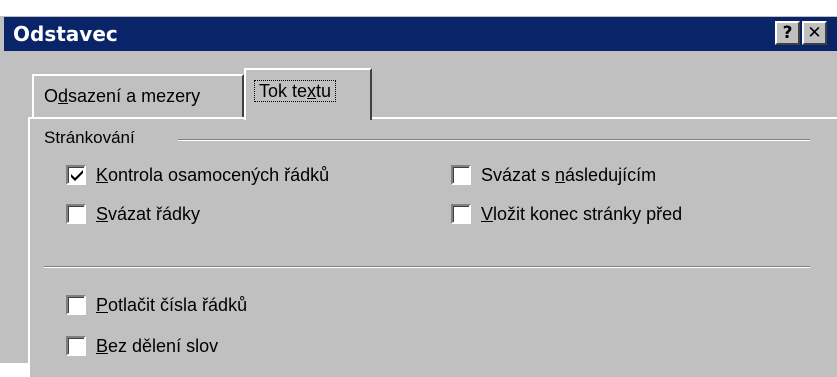  I want to click on checkbox-label: Bez dělení slov, so click(157, 345).